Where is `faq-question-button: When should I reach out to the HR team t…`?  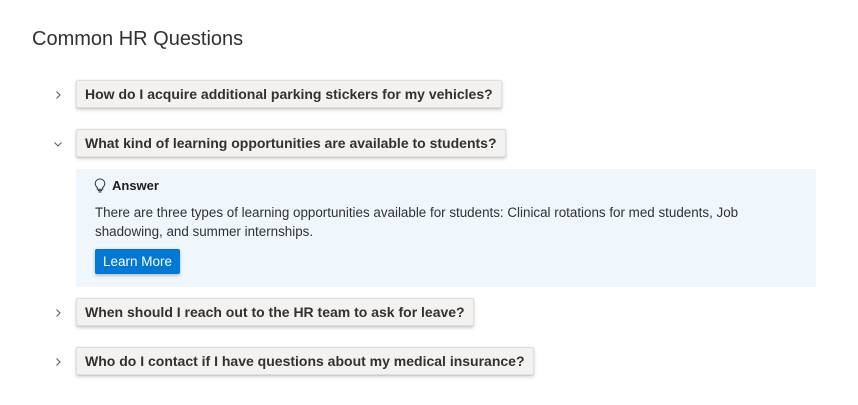
faq-question-button: When should I reach out to the HR team t… is located at coordinates (275, 312).